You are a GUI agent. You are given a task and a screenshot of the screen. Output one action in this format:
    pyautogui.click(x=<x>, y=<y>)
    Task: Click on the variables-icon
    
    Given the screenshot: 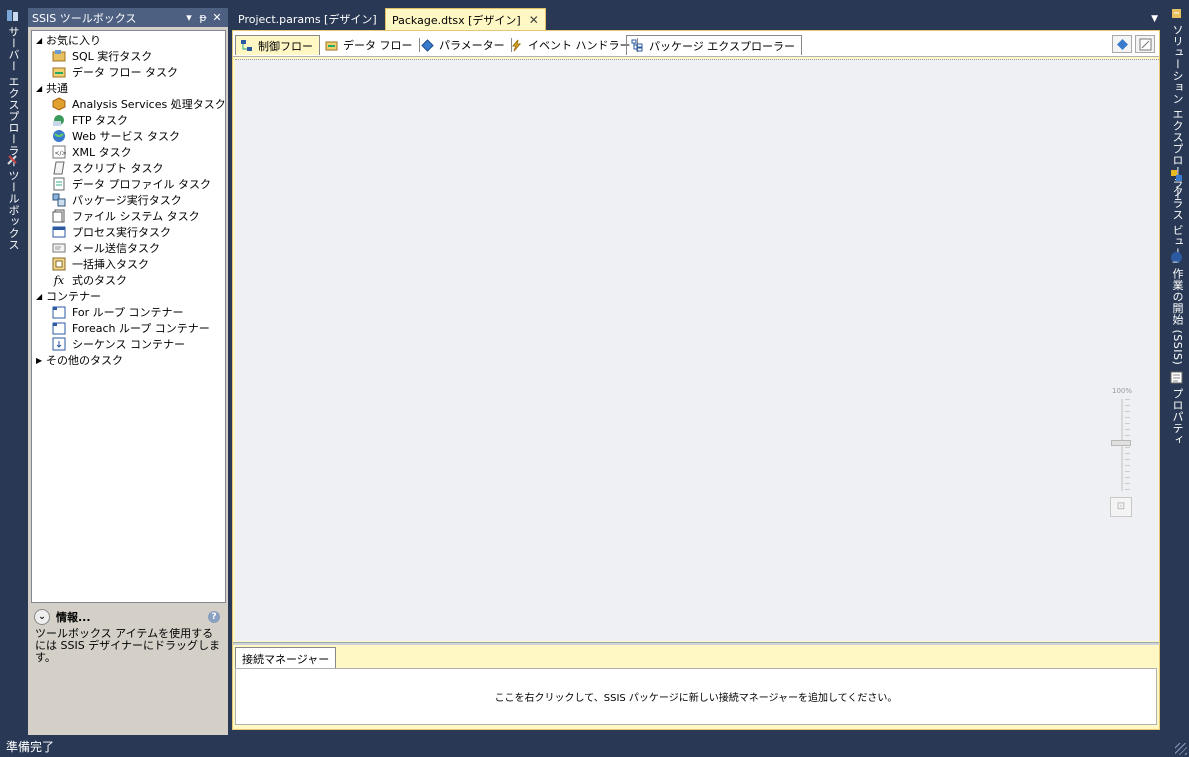 What is the action you would take?
    pyautogui.click(x=1122, y=44)
    